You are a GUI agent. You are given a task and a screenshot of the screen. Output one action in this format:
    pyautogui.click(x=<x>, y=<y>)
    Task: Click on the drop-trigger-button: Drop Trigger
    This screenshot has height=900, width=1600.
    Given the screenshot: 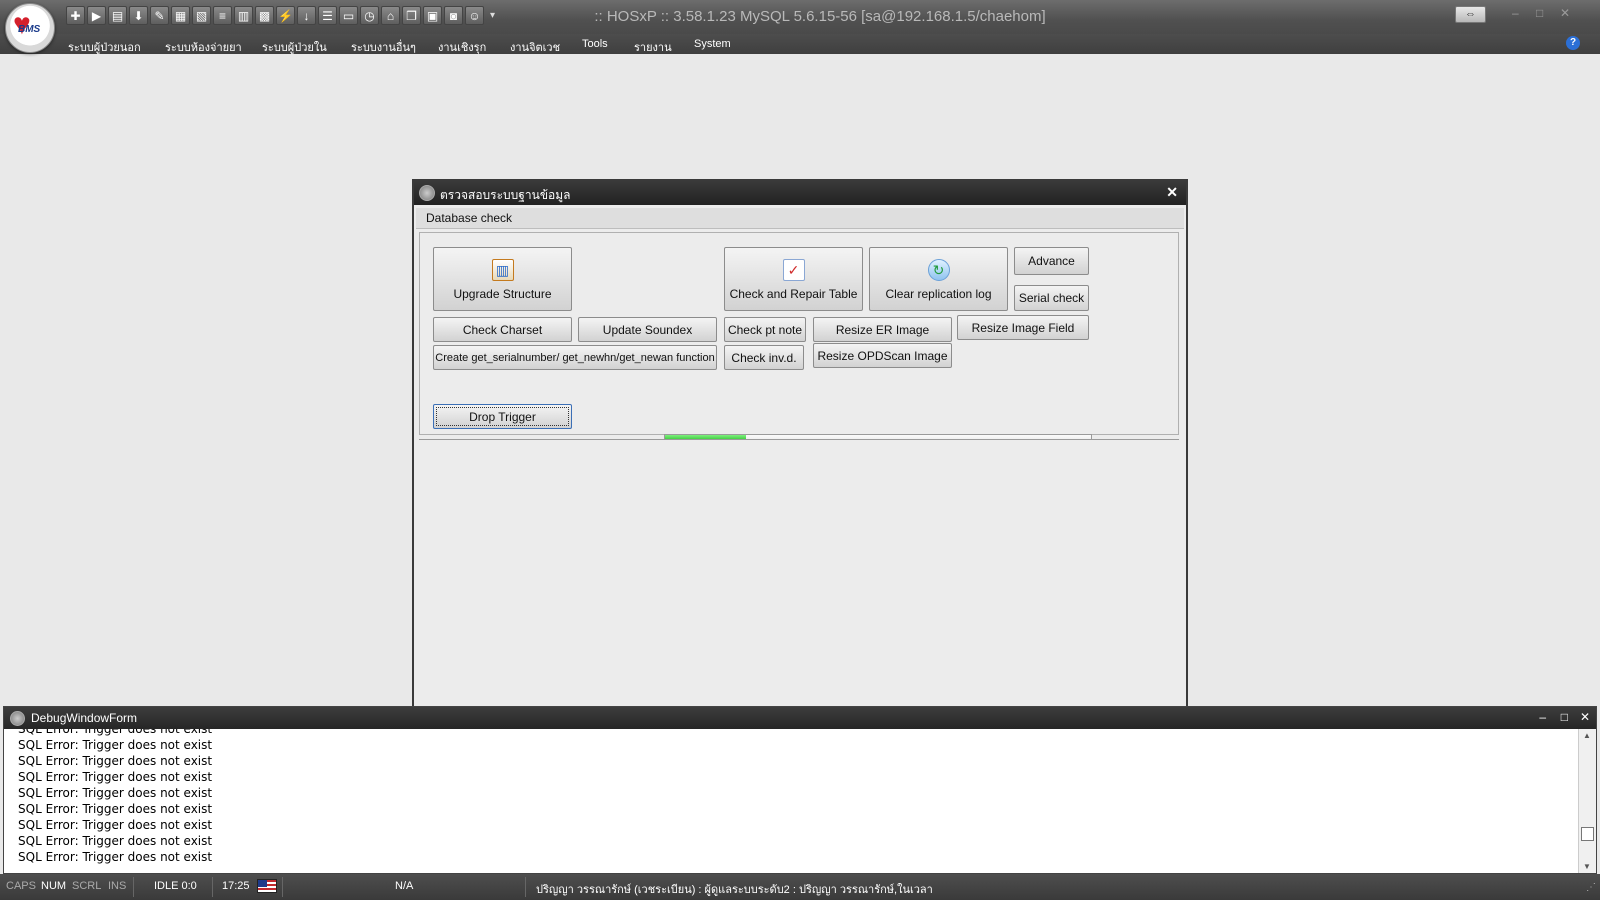 What is the action you would take?
    pyautogui.click(x=502, y=416)
    